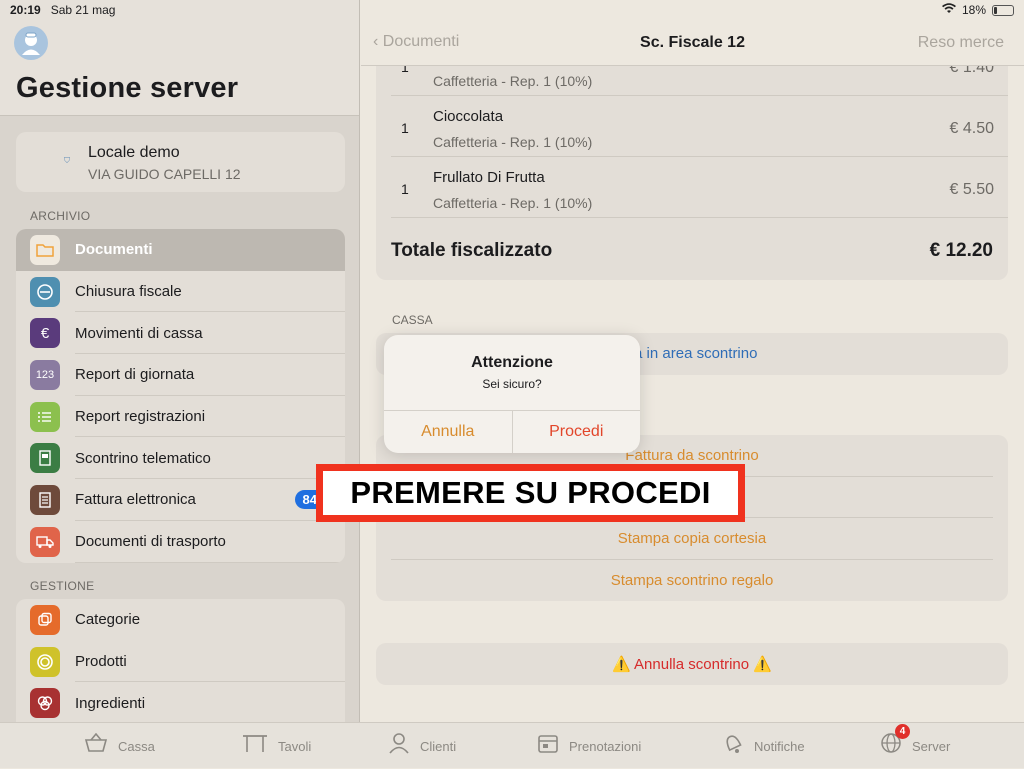 The image size is (1024, 769). What do you see at coordinates (412, 320) in the screenshot?
I see `section-label-cassa: CASSA` at bounding box center [412, 320].